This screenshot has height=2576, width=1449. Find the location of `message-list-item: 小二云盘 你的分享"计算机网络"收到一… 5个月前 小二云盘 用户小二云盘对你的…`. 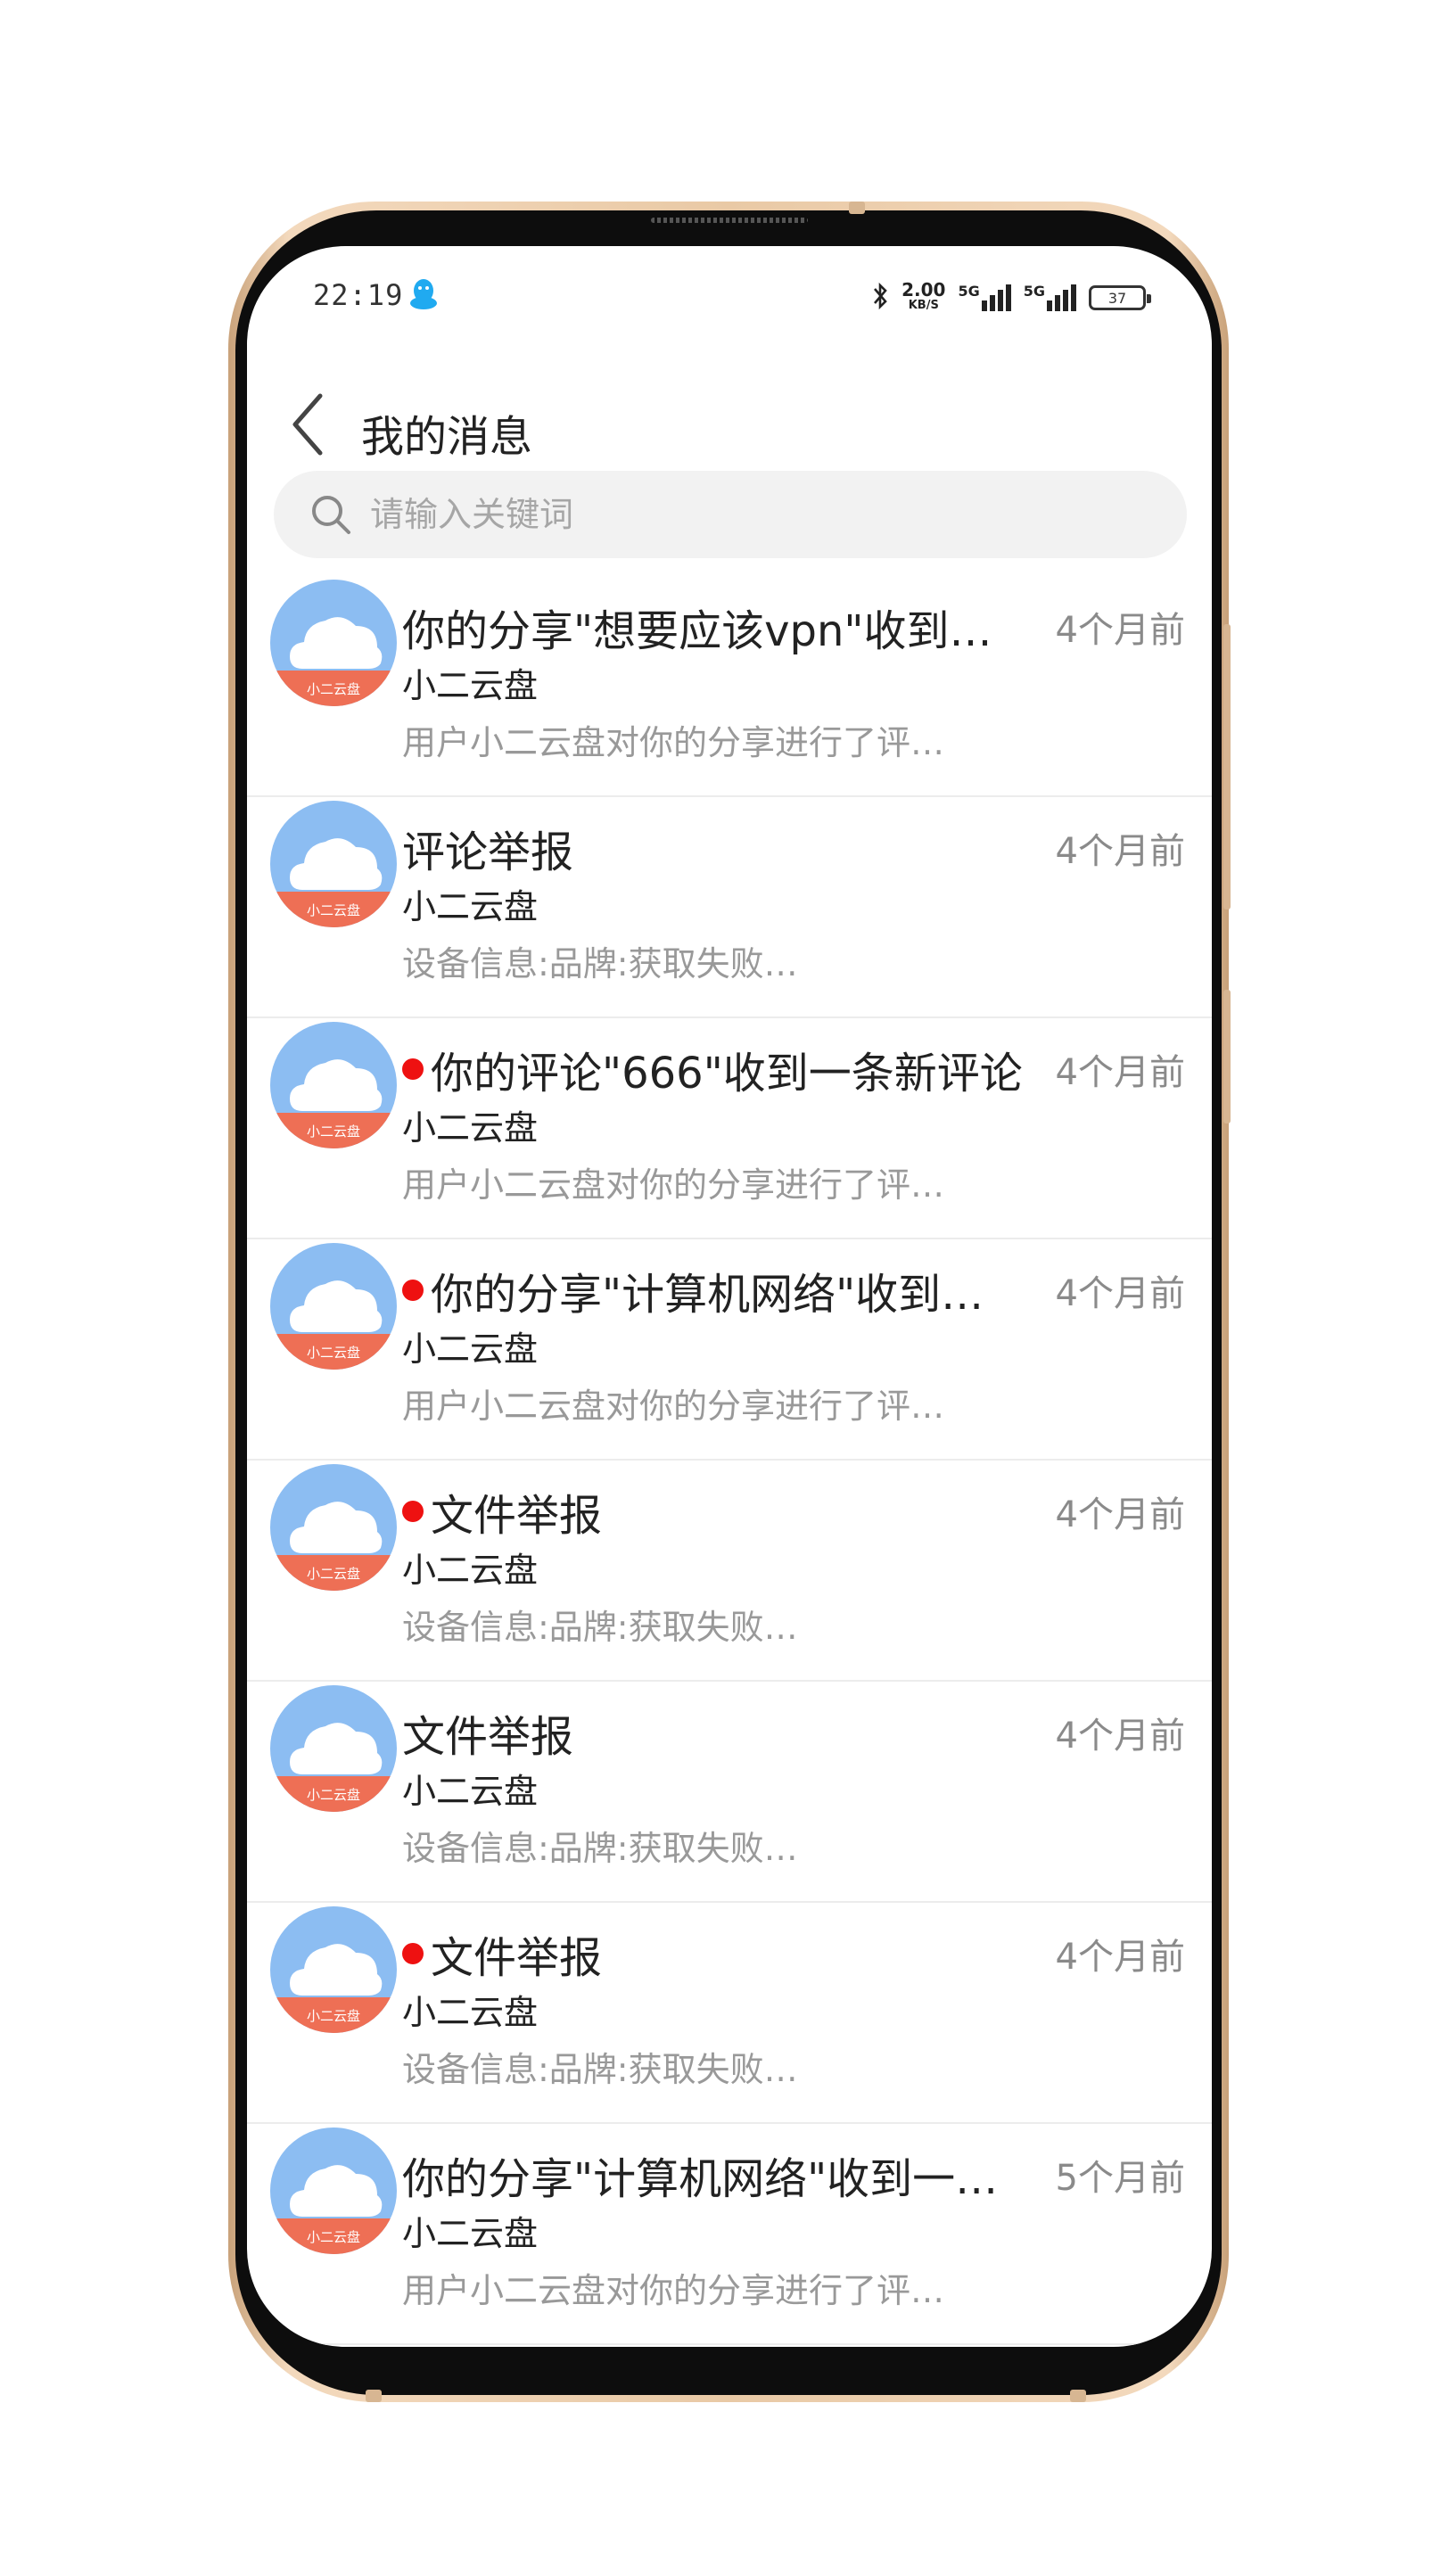

message-list-item: 小二云盘 你的分享"计算机网络"收到一… 5个月前 小二云盘 用户小二云盘对你的… is located at coordinates (729, 2234).